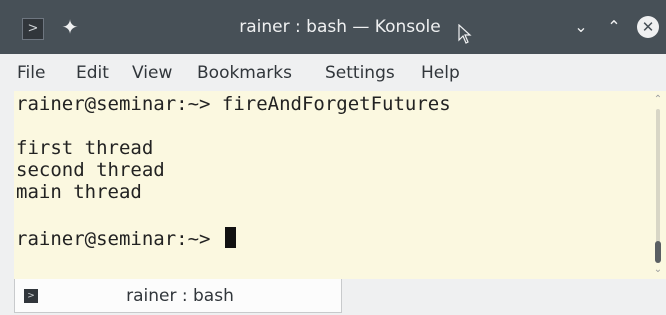 Image resolution: width=666 pixels, height=315 pixels. I want to click on tab-rainer-bash: > rainer : bash, so click(178, 296).